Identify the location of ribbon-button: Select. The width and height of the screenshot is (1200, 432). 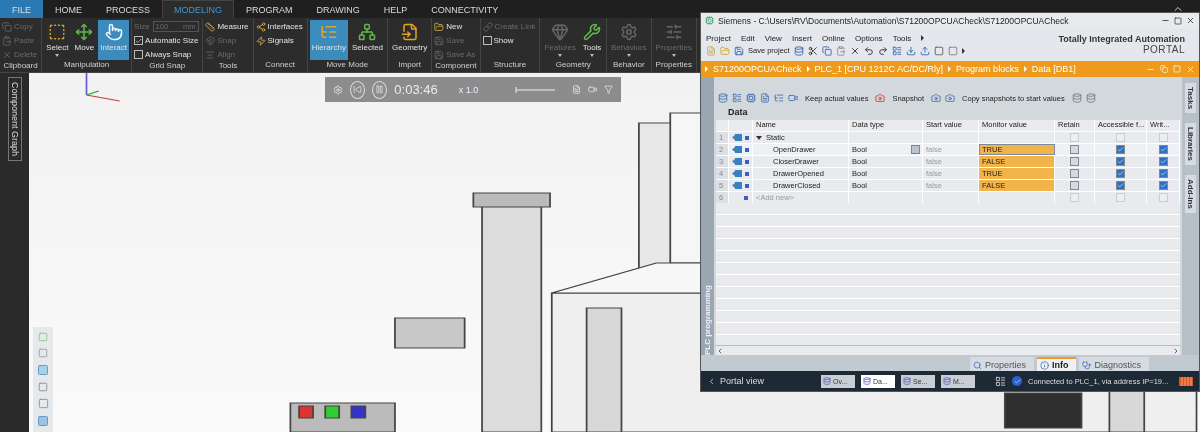
(57, 40).